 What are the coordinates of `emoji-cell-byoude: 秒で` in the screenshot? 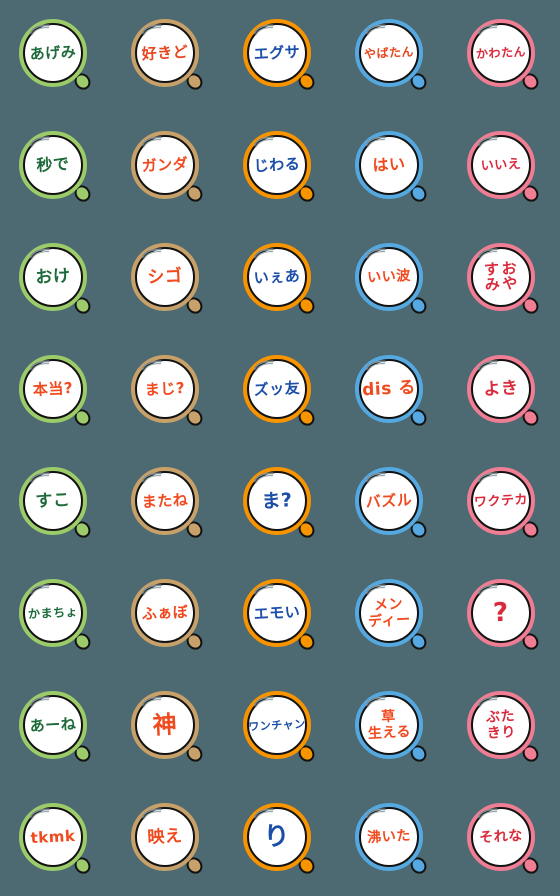 It's located at (56, 168).